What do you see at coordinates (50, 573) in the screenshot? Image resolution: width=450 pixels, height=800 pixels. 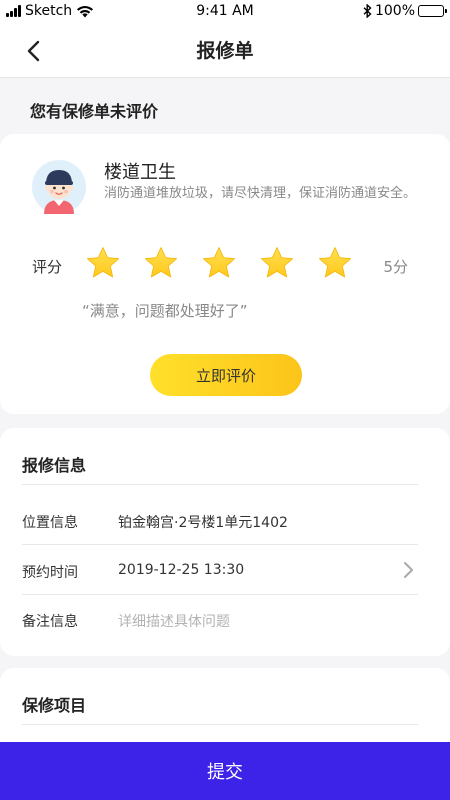 I see `appointment-time-label: 预约时间` at bounding box center [50, 573].